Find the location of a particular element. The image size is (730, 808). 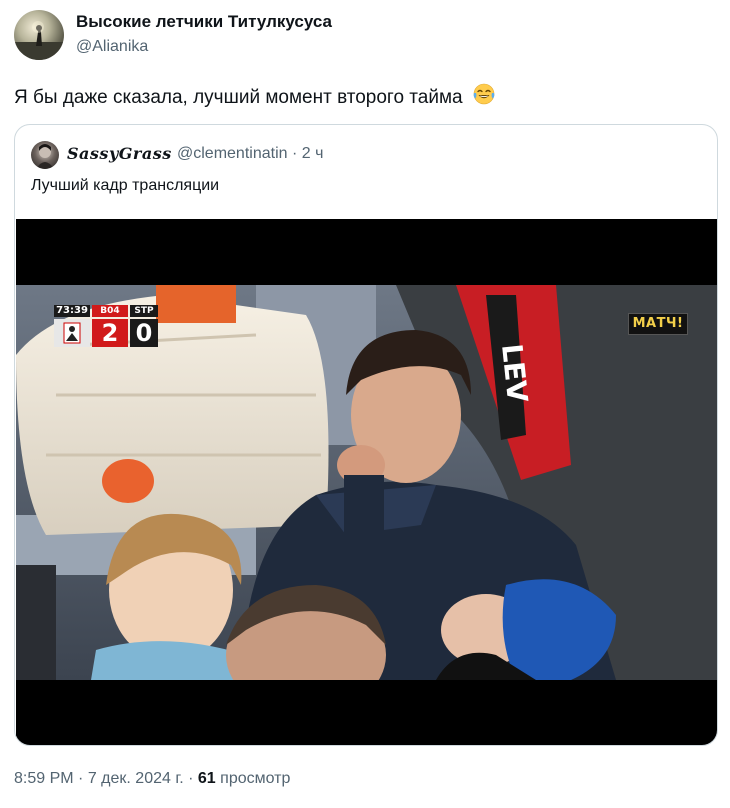

author-handle: @Alianika is located at coordinates (112, 47).